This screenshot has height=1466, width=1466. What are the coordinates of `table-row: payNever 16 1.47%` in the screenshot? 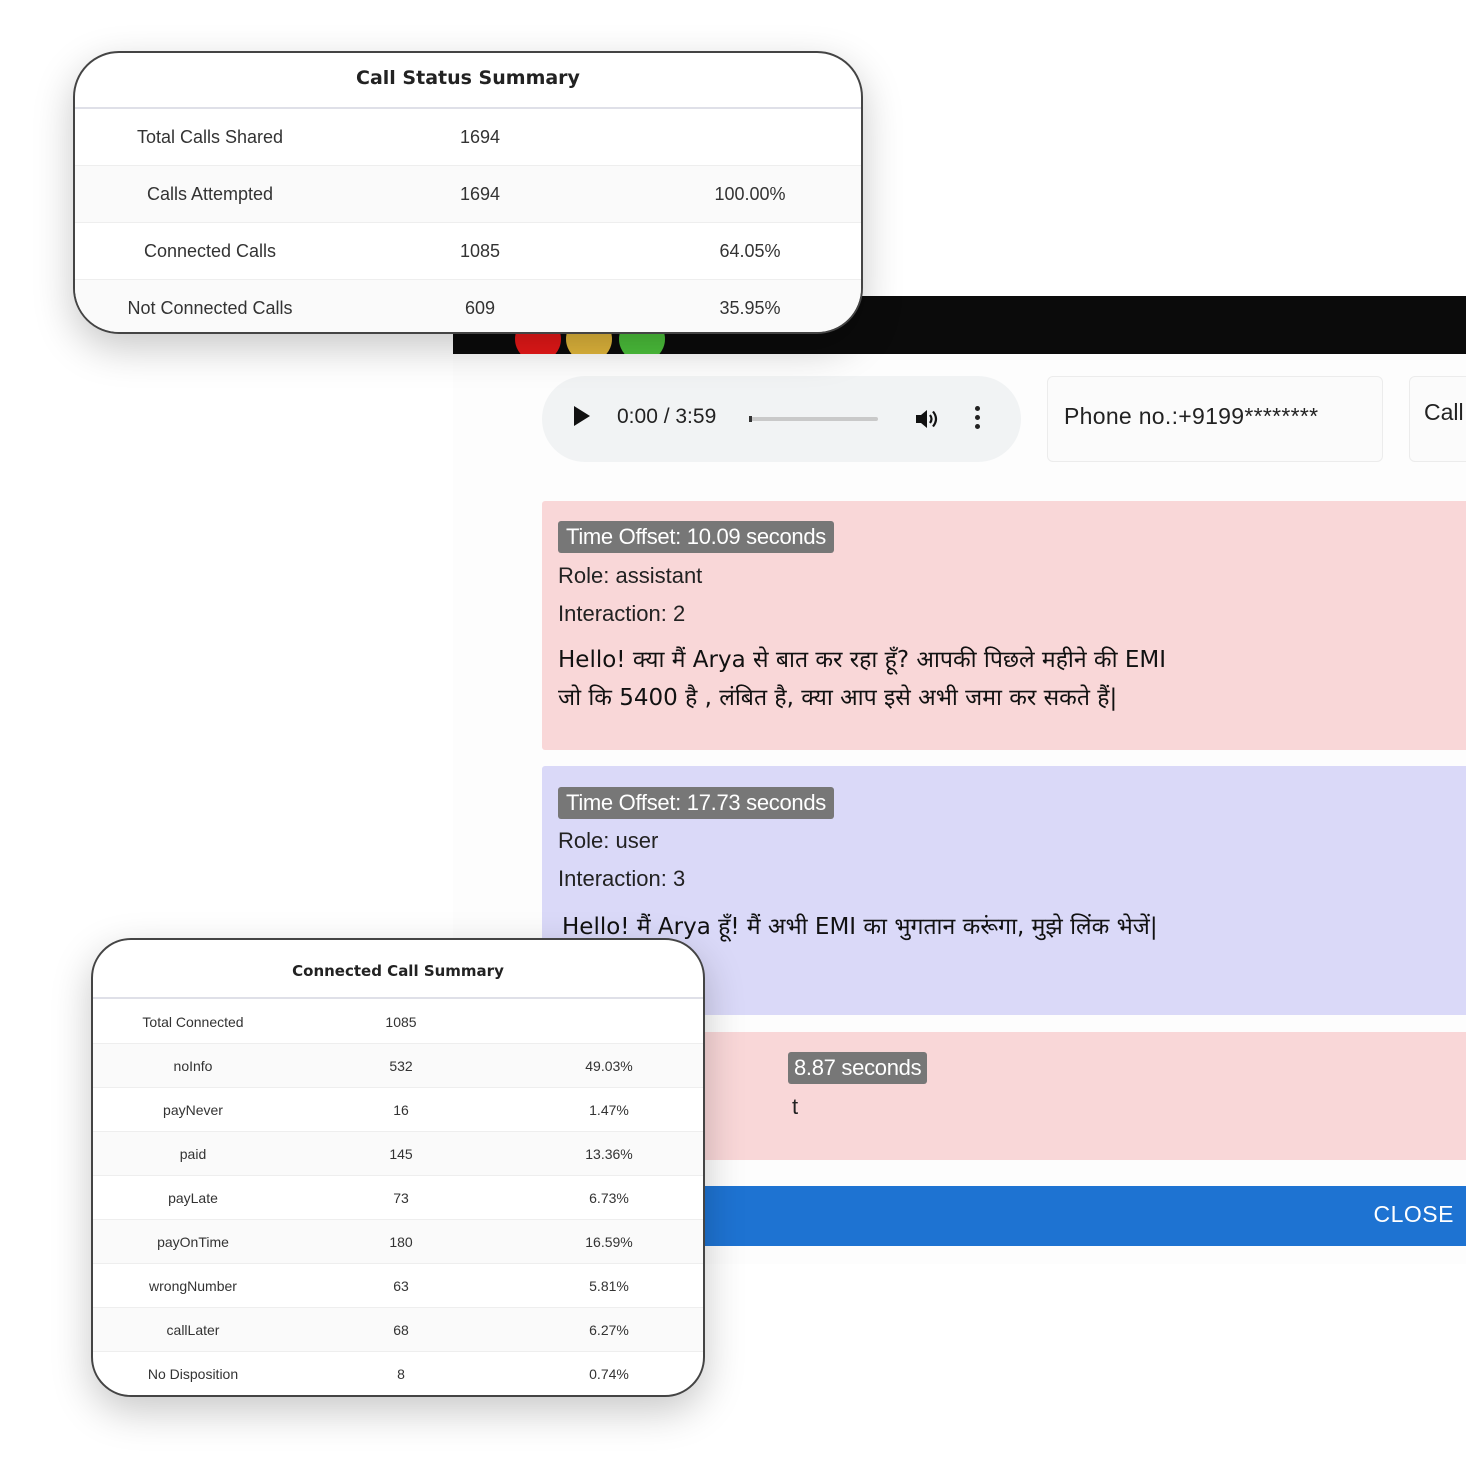 It's located at (398, 1110).